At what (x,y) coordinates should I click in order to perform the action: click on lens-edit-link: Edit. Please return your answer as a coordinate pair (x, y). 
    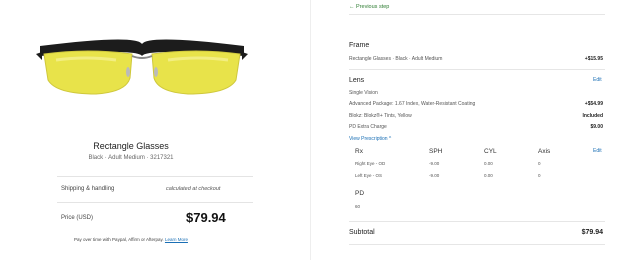
    Looking at the image, I should click on (597, 80).